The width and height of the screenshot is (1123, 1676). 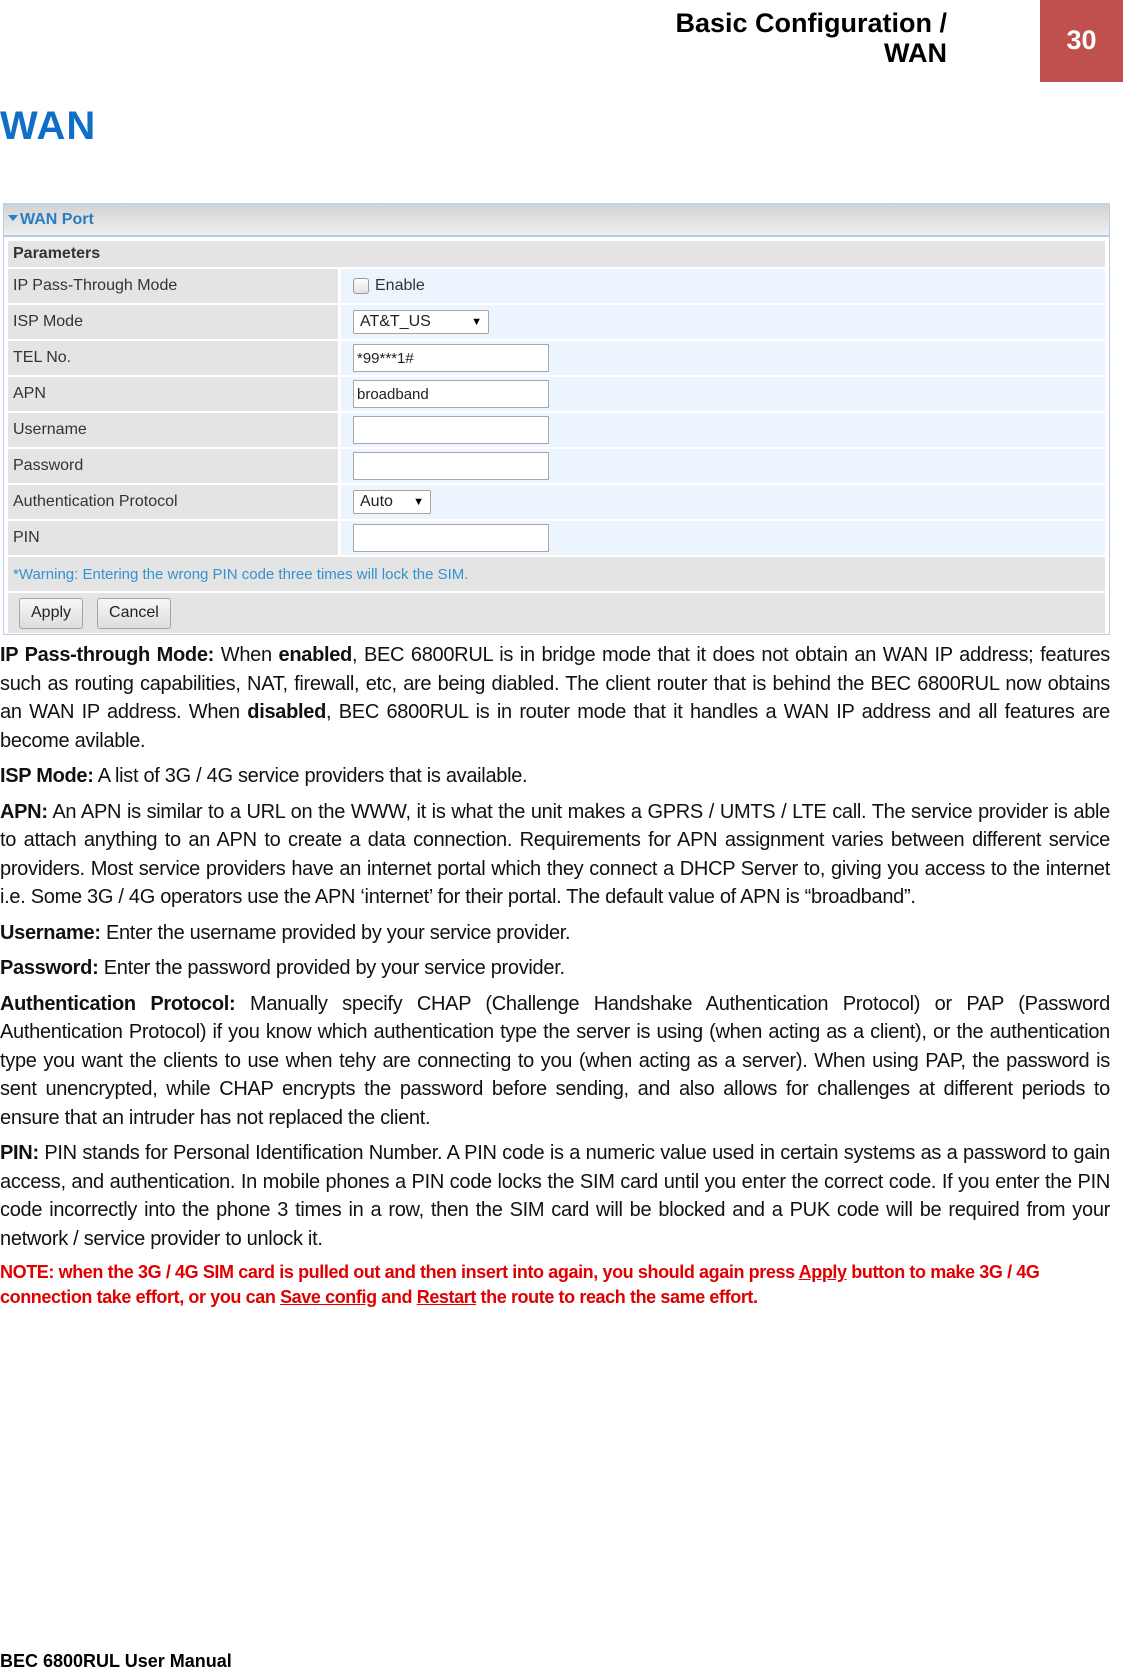 What do you see at coordinates (447, 1297) in the screenshot?
I see `restart-link: Restart` at bounding box center [447, 1297].